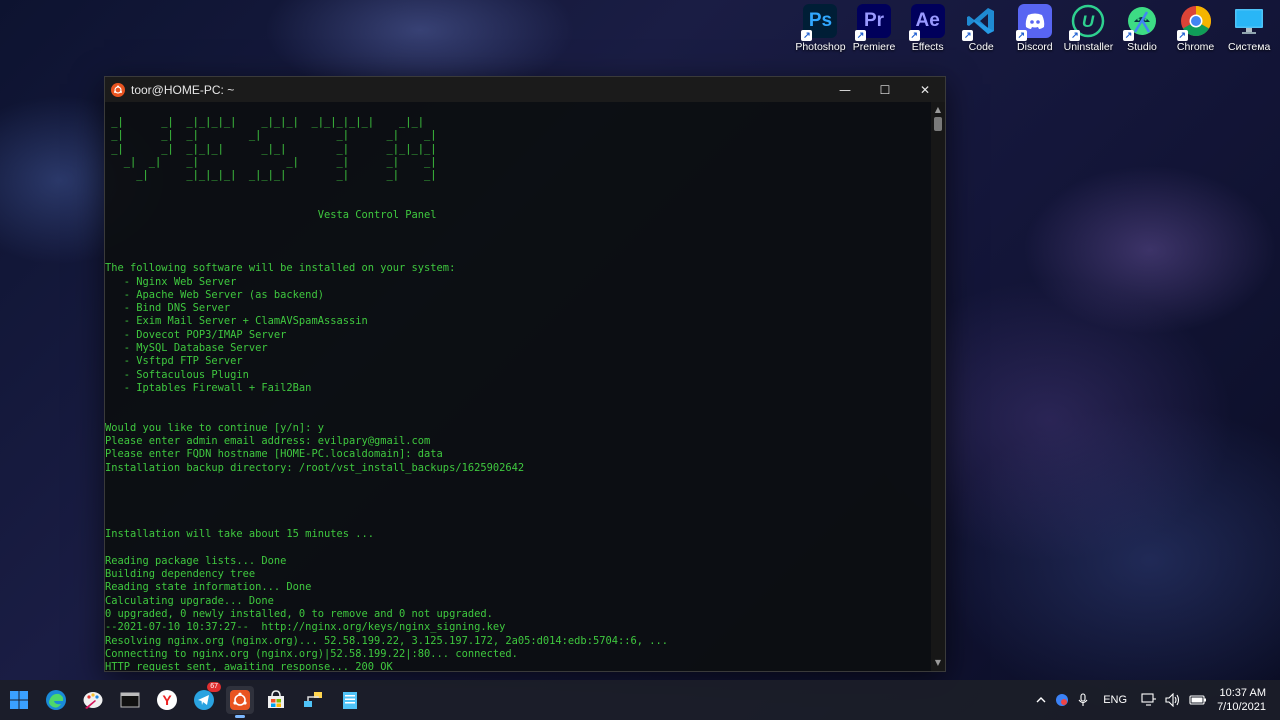  I want to click on desktop-icon-uninstaller: U ↗ Uninstaller, so click(1089, 28).